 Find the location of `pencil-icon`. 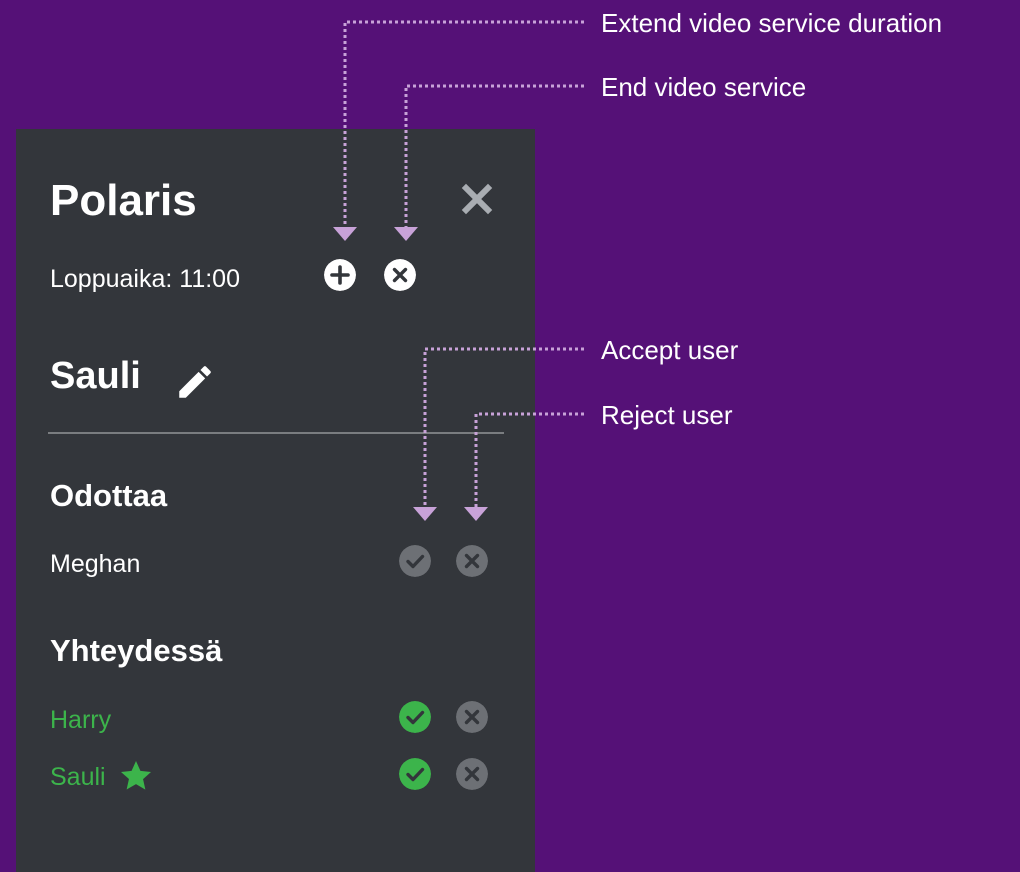

pencil-icon is located at coordinates (195, 382).